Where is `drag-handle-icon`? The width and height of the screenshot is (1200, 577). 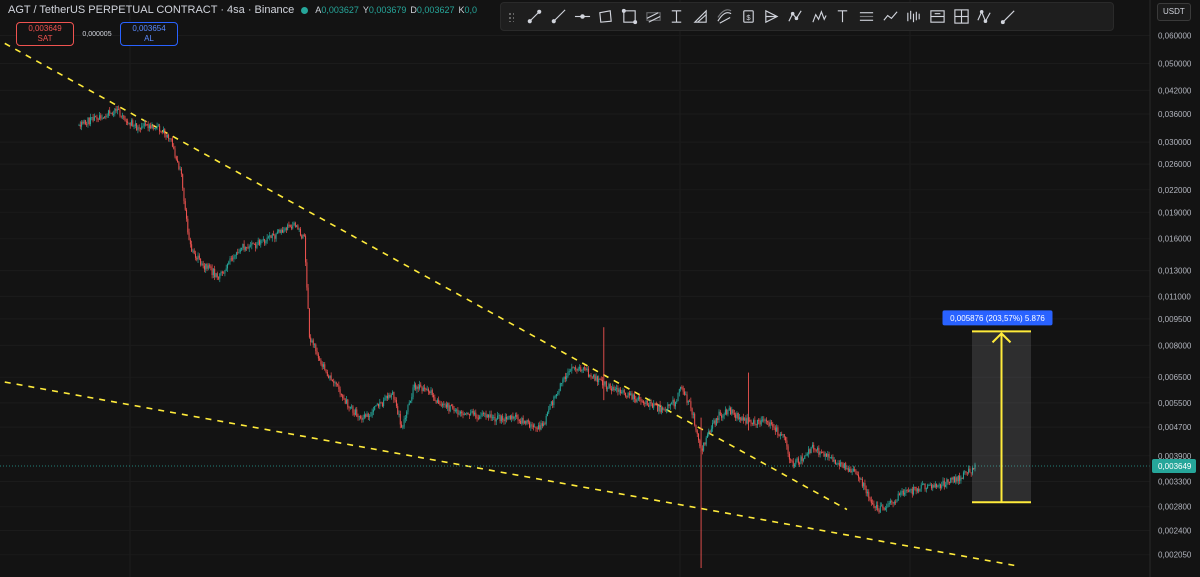
drag-handle-icon is located at coordinates (511, 17).